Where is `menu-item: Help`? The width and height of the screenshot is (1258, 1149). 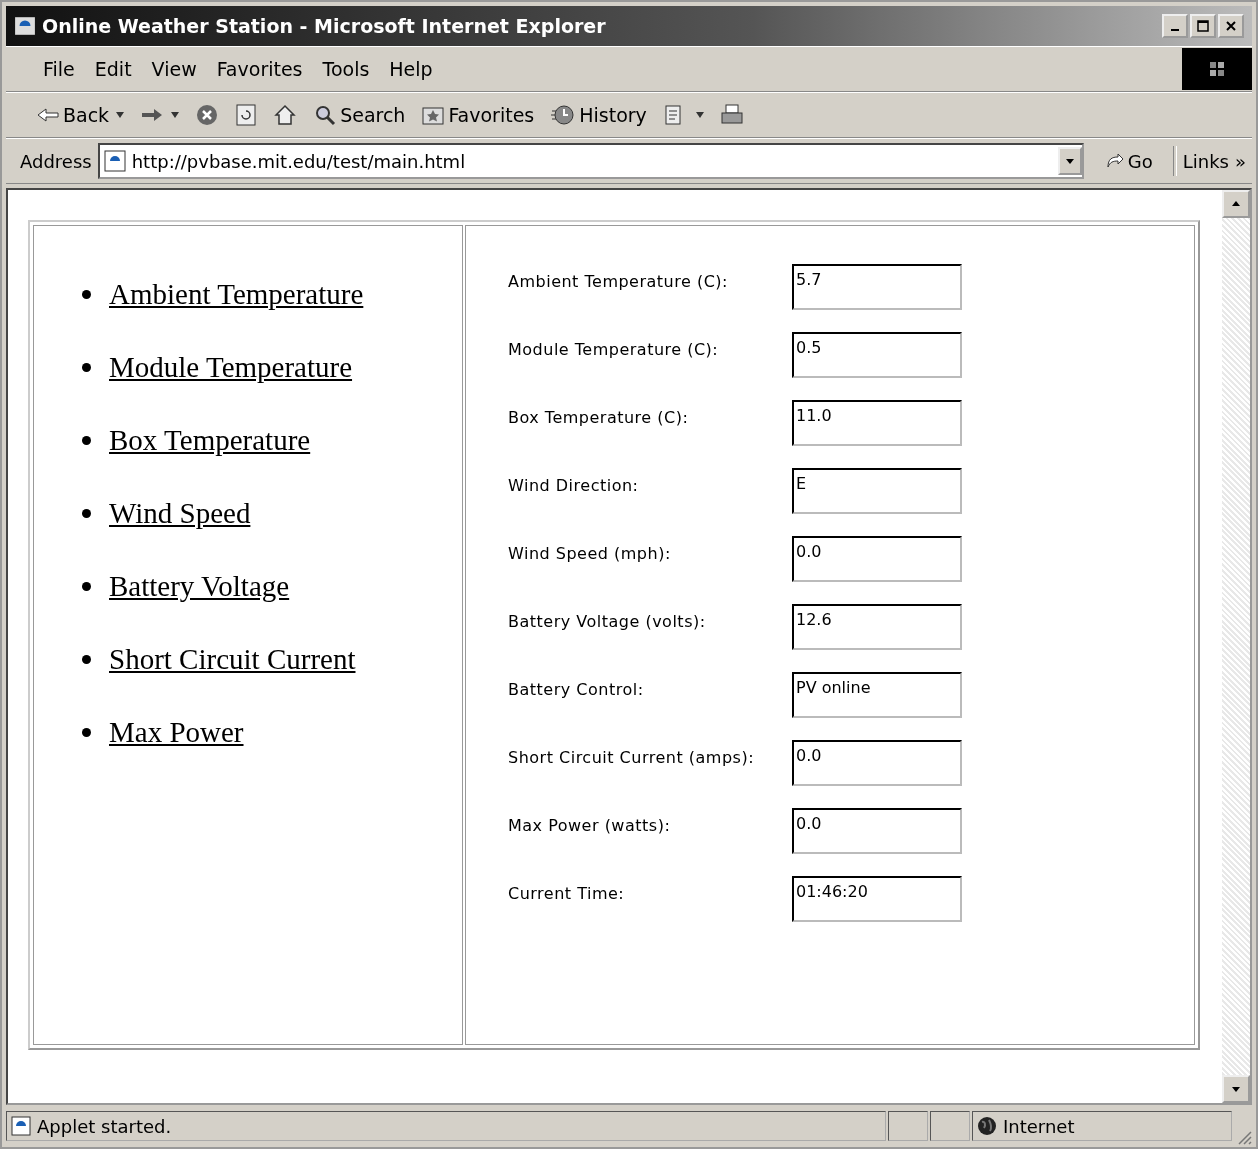
menu-item: Help is located at coordinates (411, 69).